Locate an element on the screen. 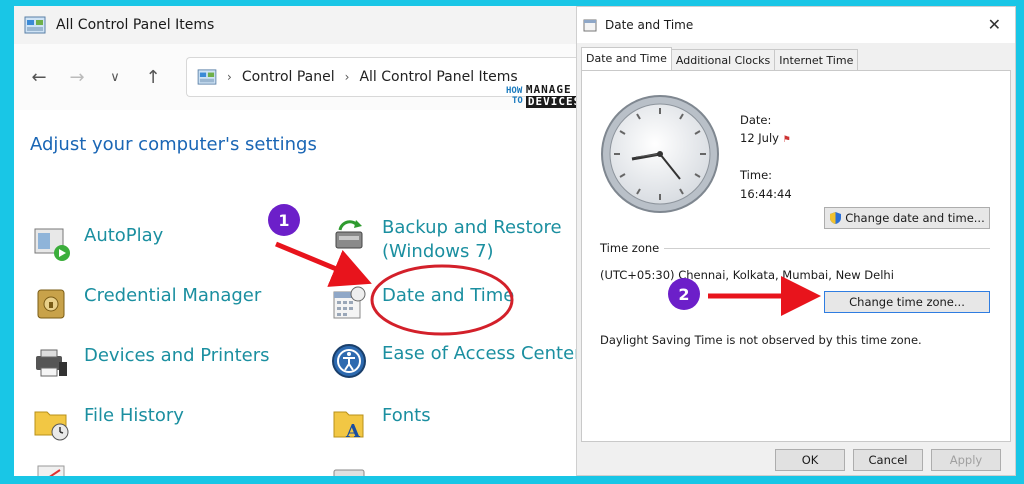 Image resolution: width=1024 pixels, height=484 pixels. uac-shield-icon is located at coordinates (836, 218).